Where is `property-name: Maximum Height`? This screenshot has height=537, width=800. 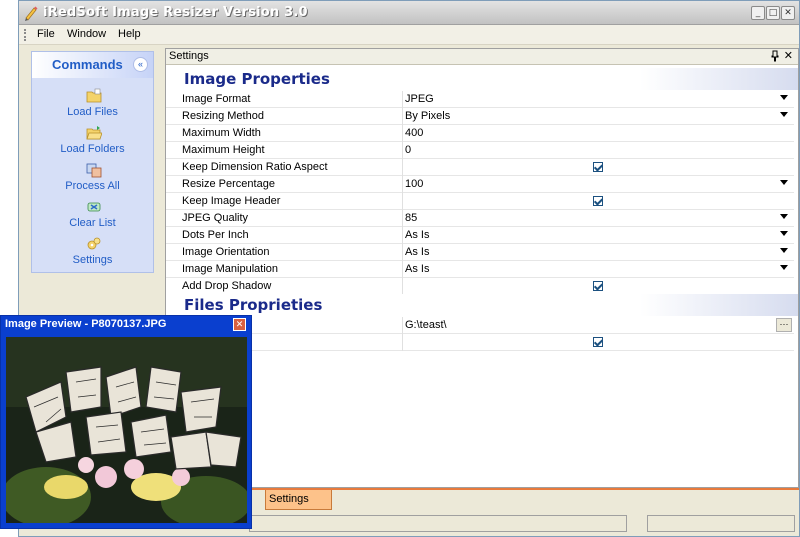
property-name: Maximum Height is located at coordinates (223, 150).